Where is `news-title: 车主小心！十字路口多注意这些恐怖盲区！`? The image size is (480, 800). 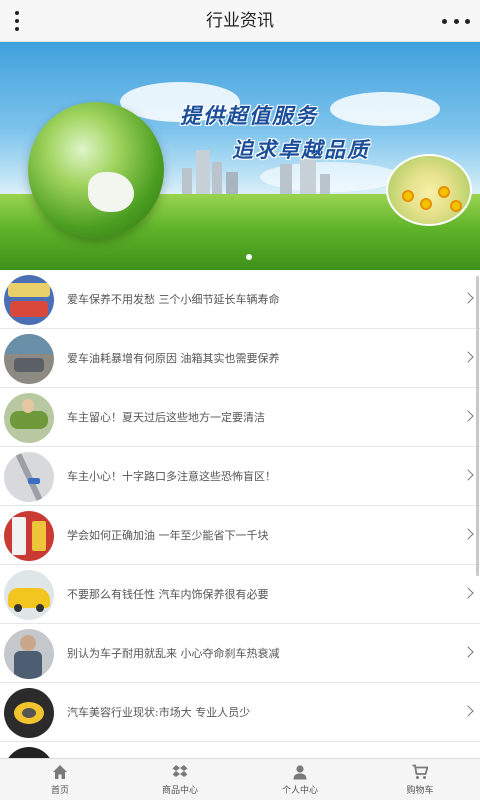
news-title: 车主小心！十字路口多注意这些恐怖盲区！ is located at coordinates (171, 476).